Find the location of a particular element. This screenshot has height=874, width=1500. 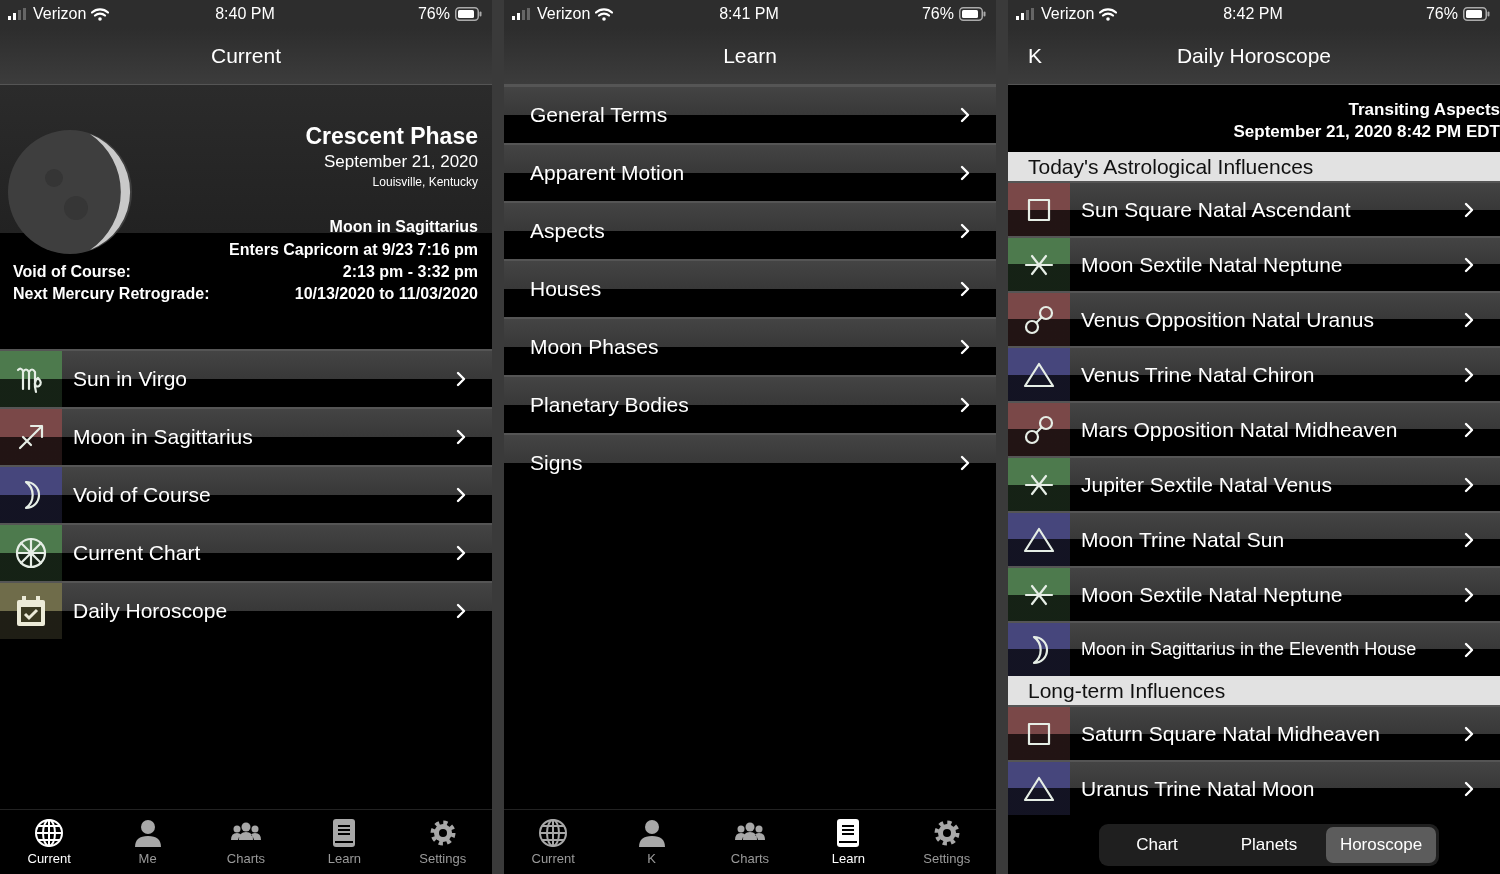

list-row: Sun Square Natal Ascendant is located at coordinates (1254, 208).